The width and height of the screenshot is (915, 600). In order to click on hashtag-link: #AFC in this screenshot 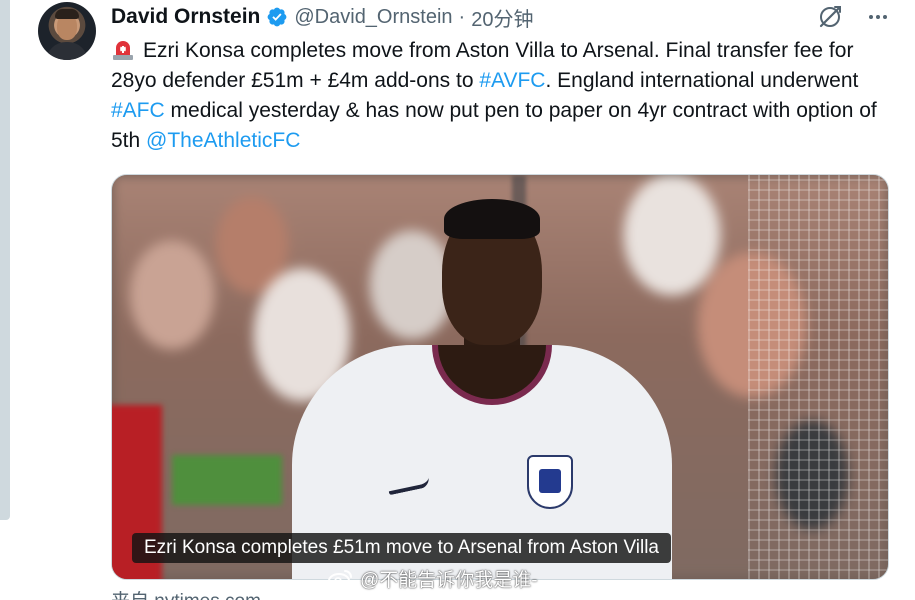, I will do `click(138, 110)`.